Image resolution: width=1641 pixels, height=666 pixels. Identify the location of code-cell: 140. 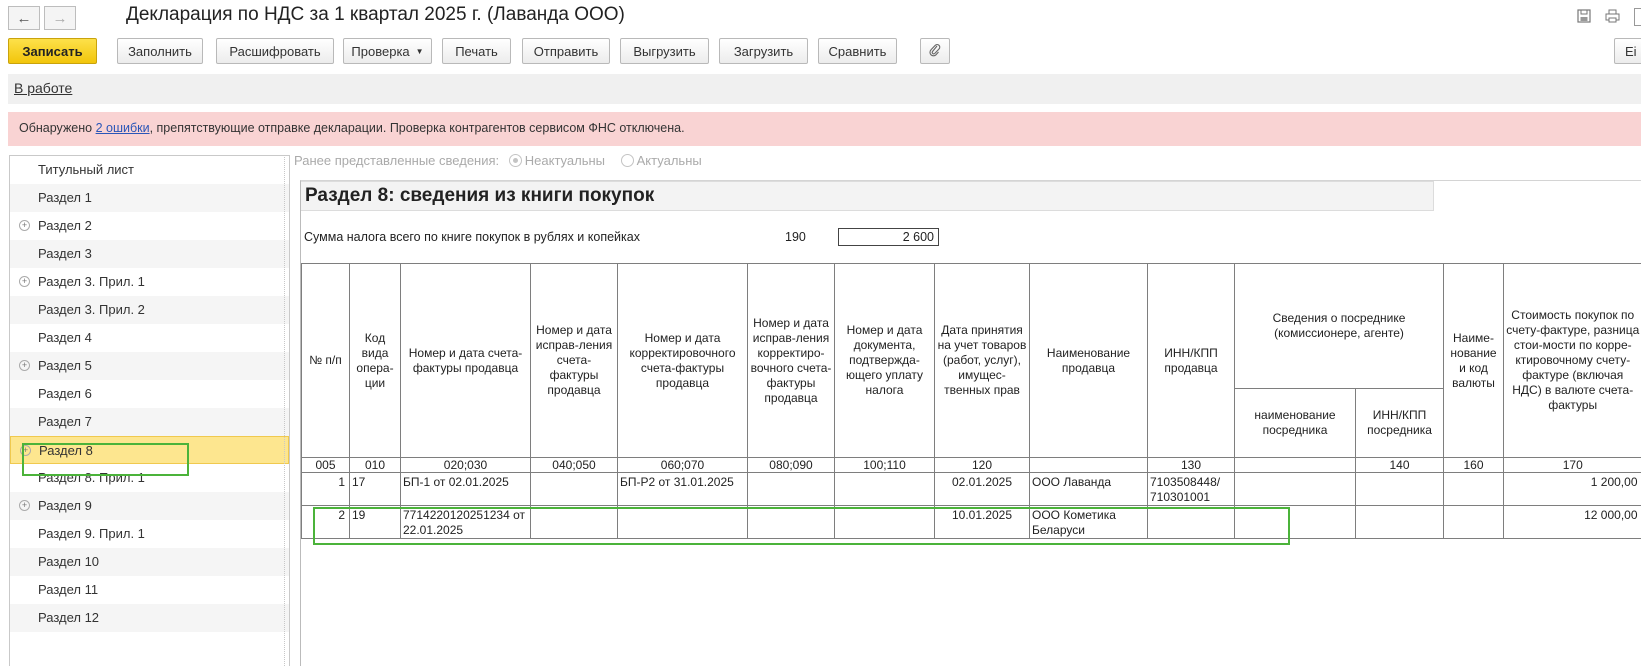
(1399, 465).